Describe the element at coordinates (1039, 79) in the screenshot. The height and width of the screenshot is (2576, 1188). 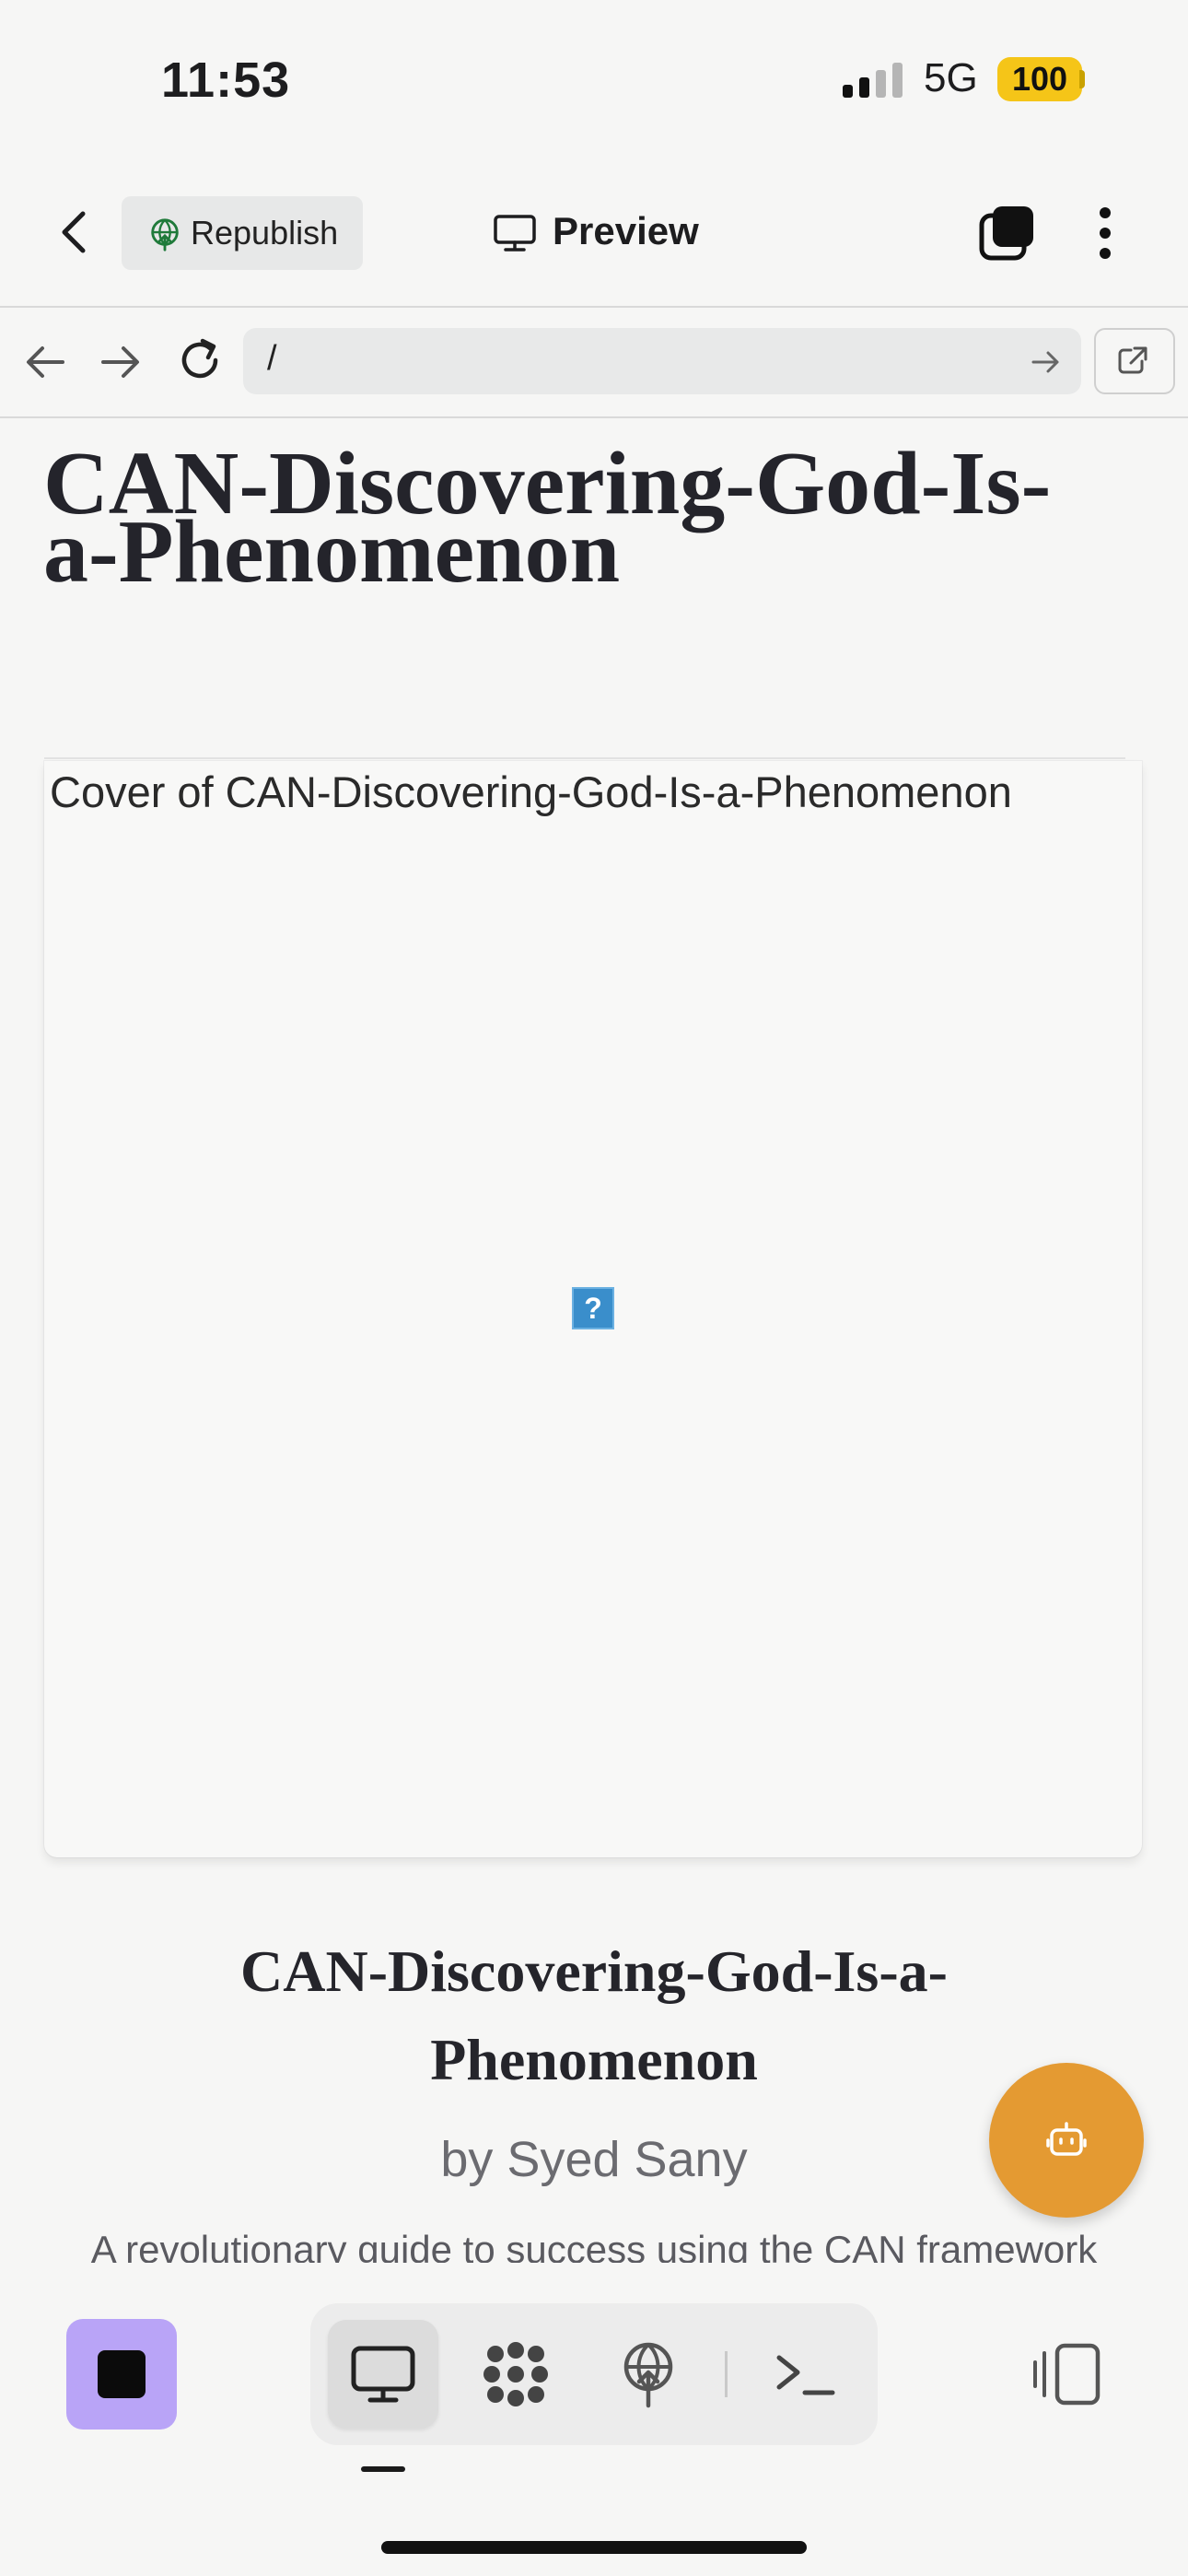
I see `battery-indicator: 100` at that location.